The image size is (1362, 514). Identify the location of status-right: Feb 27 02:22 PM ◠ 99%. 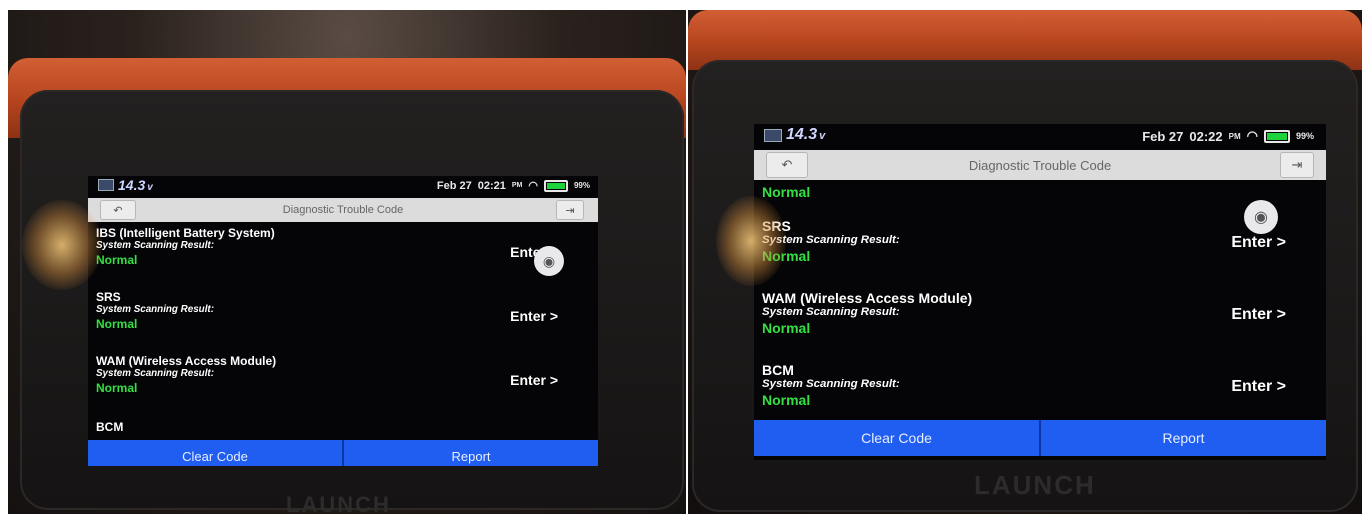
(1228, 136).